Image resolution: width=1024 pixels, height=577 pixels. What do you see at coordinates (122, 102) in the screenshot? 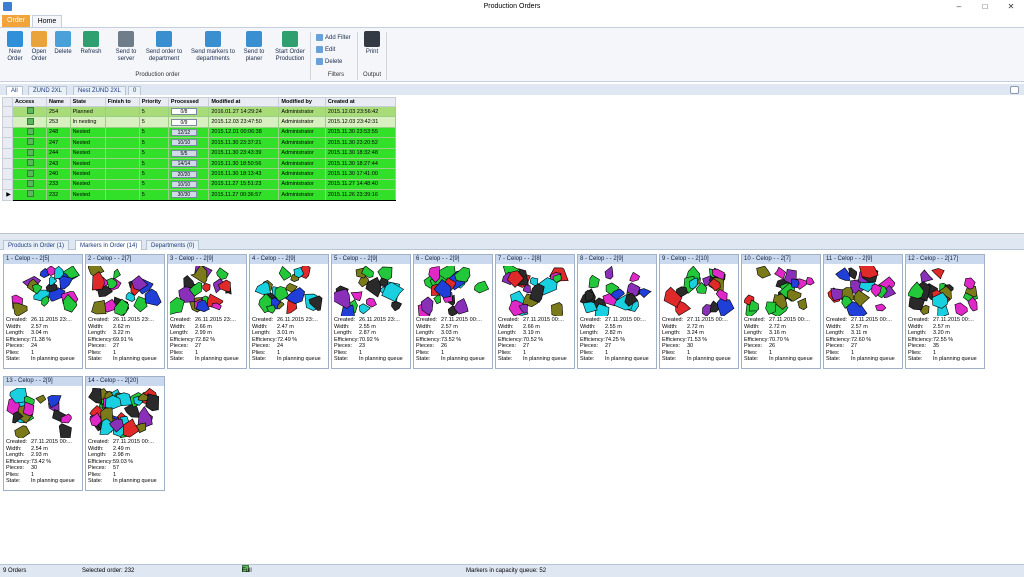
I see `column-header: Finish to` at bounding box center [122, 102].